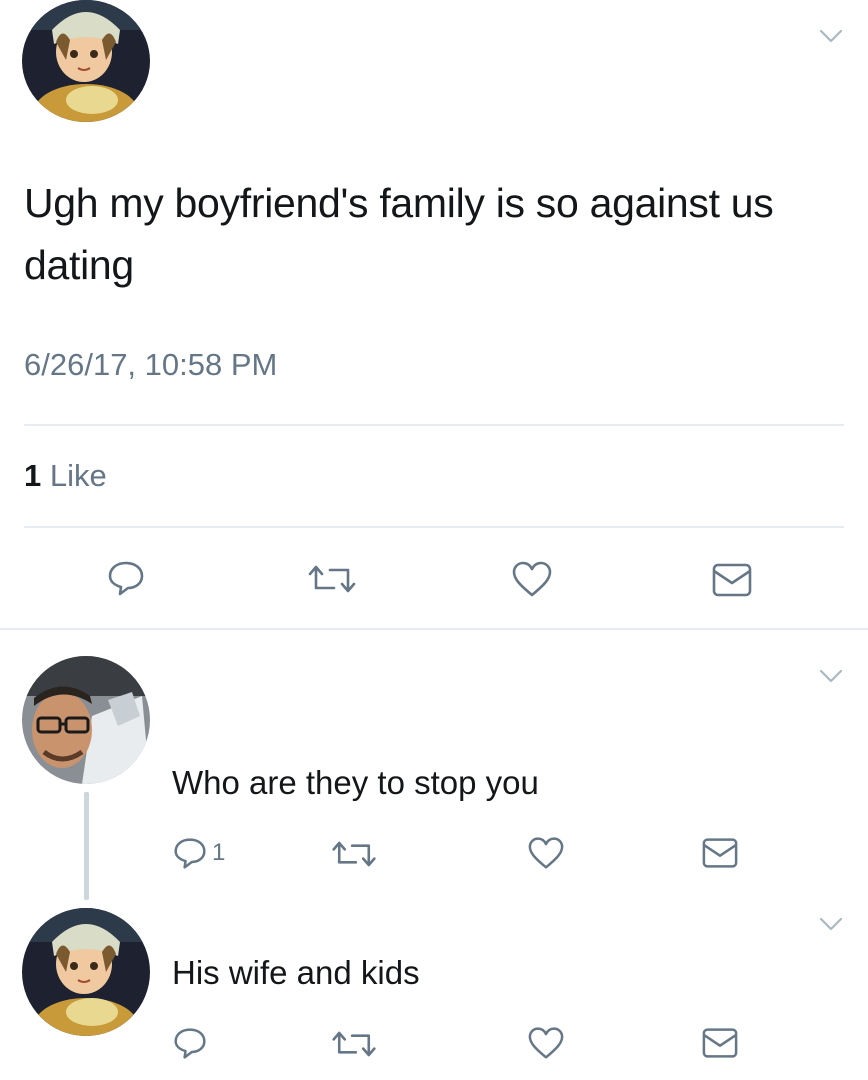  What do you see at coordinates (150, 365) in the screenshot?
I see `tweet-timestamp: 6/26/17, 10:58 PM` at bounding box center [150, 365].